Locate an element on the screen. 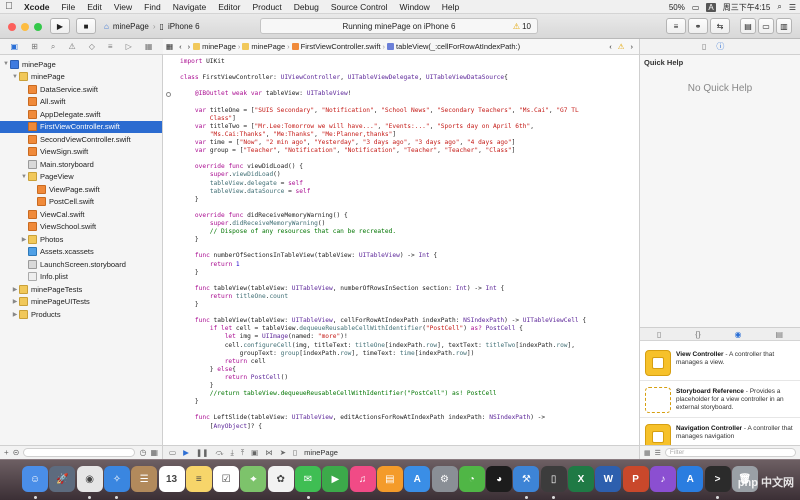 This screenshot has width=800, height=500. chrome-icon: ◉ is located at coordinates (89, 479).